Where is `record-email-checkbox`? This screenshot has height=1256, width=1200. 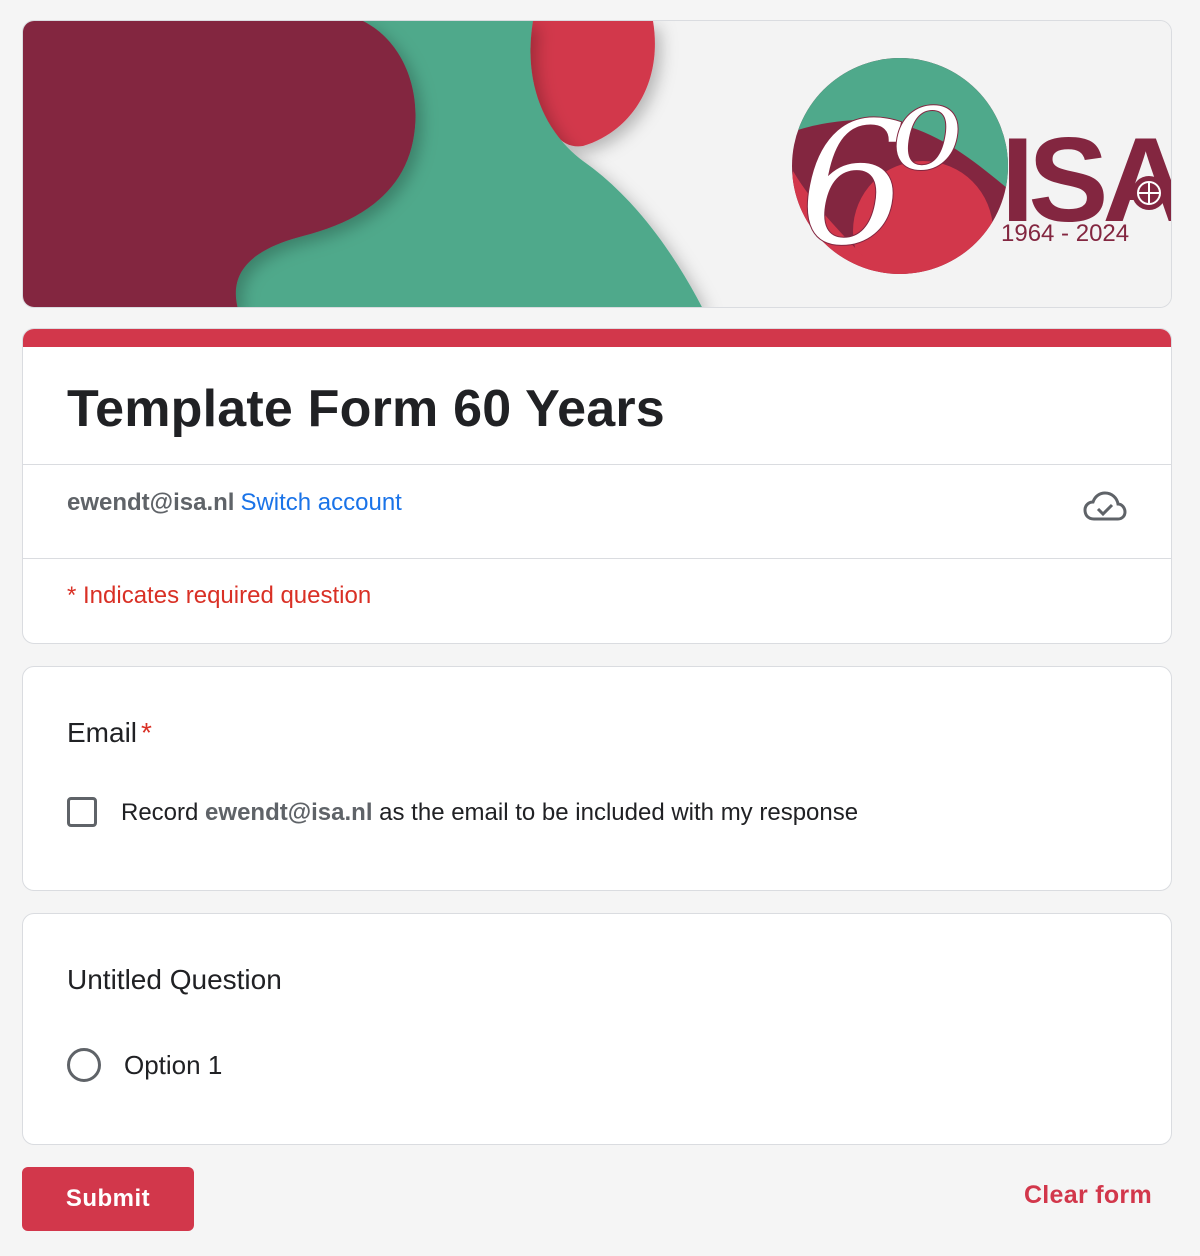
record-email-checkbox is located at coordinates (82, 812).